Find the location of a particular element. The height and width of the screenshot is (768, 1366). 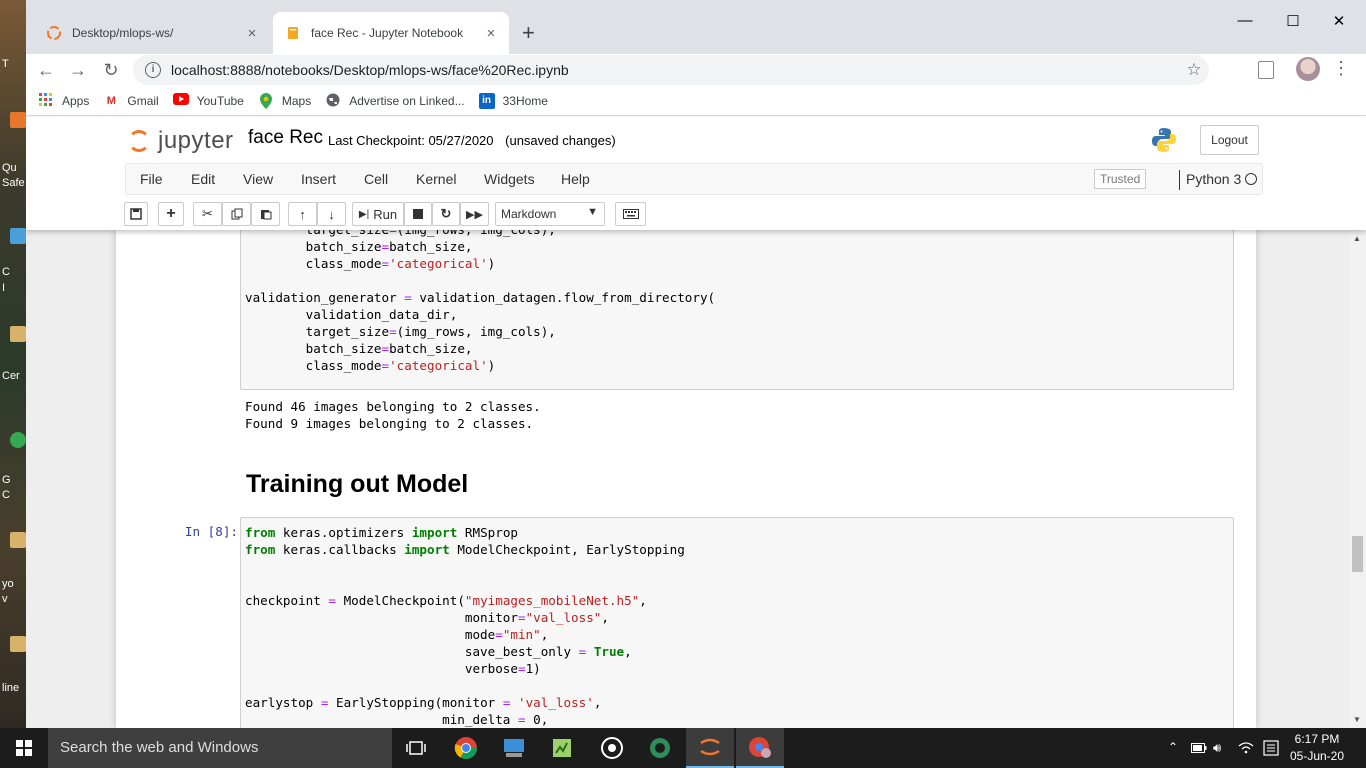

back-icon: ← is located at coordinates (46, 70).